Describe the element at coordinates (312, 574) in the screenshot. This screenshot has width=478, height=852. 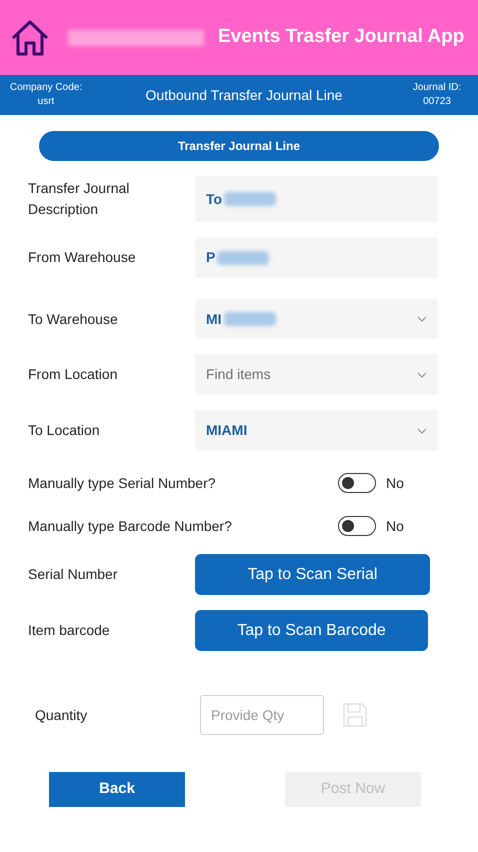
I see `scan-button: Tap to Scan Serial` at that location.